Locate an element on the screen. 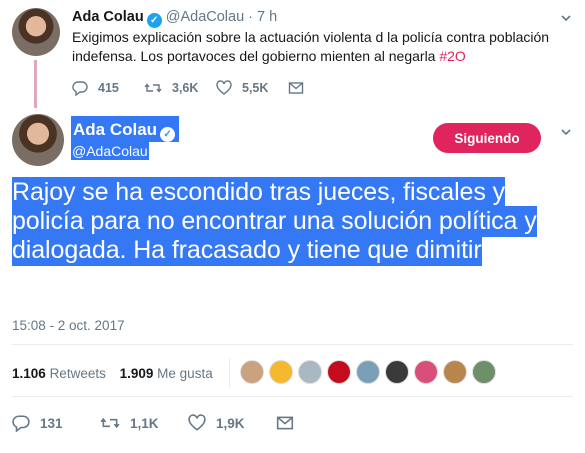  retweet-button: 1,1K is located at coordinates (144, 423).